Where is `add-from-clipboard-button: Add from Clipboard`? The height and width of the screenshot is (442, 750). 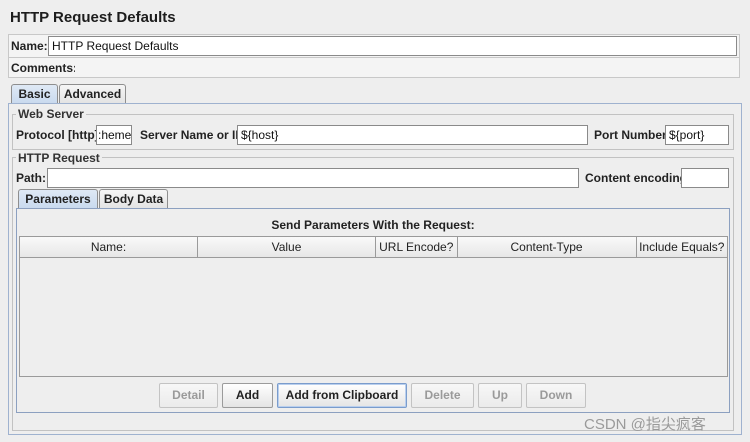
add-from-clipboard-button: Add from Clipboard is located at coordinates (342, 395).